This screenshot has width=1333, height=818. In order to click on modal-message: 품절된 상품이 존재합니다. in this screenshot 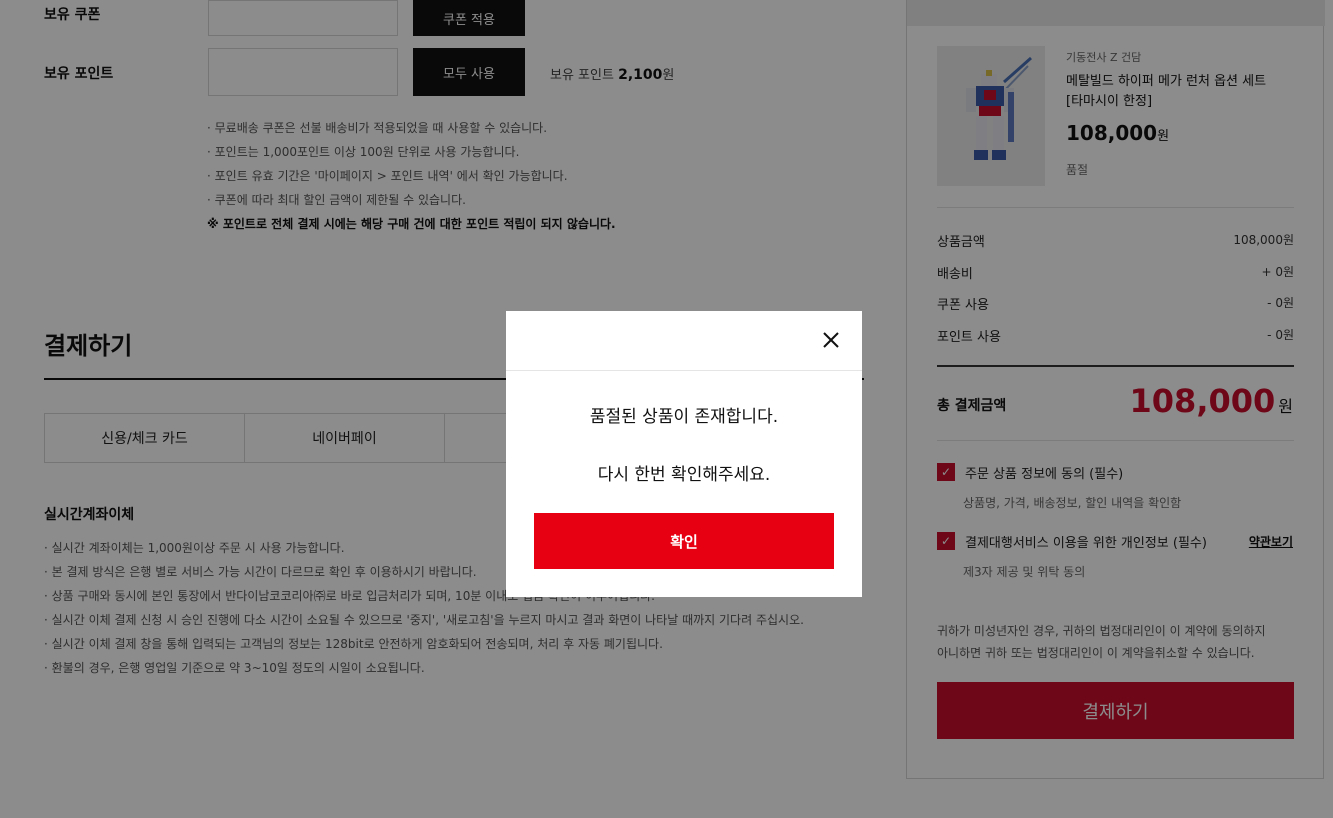, I will do `click(684, 417)`.